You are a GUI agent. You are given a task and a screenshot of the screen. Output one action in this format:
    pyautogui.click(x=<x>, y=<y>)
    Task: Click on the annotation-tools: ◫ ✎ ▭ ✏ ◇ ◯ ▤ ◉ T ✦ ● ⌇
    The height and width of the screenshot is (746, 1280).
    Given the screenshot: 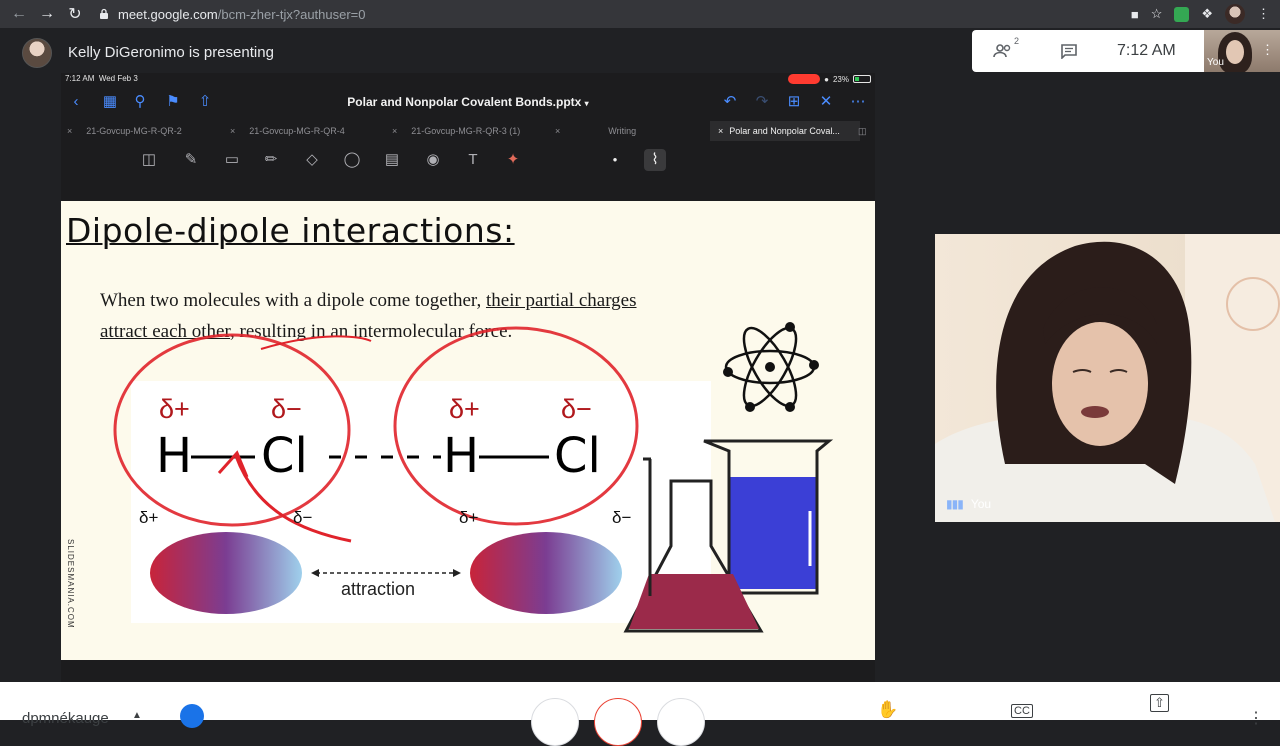 What is the action you would take?
    pyautogui.click(x=468, y=161)
    